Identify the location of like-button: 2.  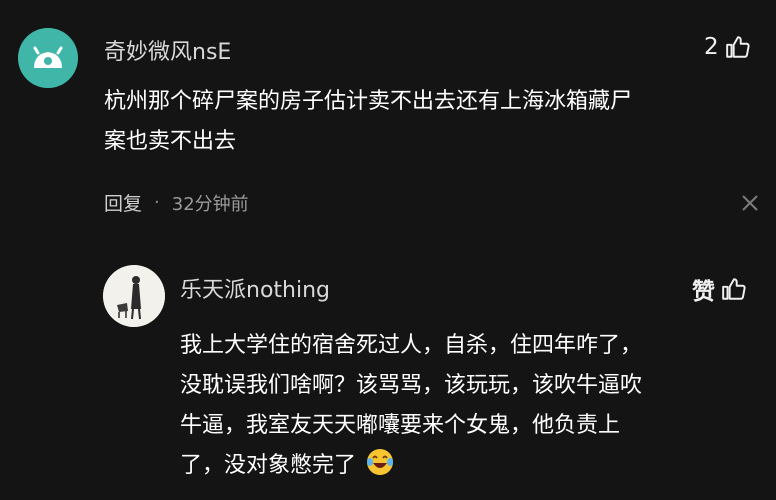
(727, 47).